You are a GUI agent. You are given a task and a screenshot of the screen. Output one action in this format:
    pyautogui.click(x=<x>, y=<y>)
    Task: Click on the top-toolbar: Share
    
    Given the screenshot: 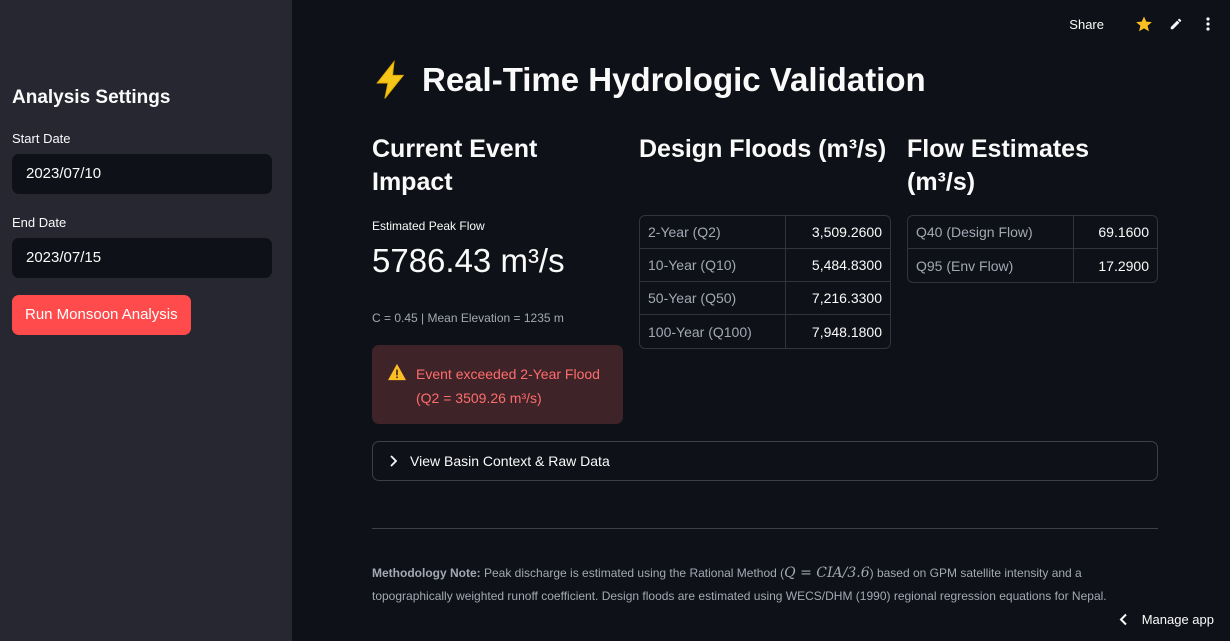 What is the action you would take?
    pyautogui.click(x=1143, y=24)
    